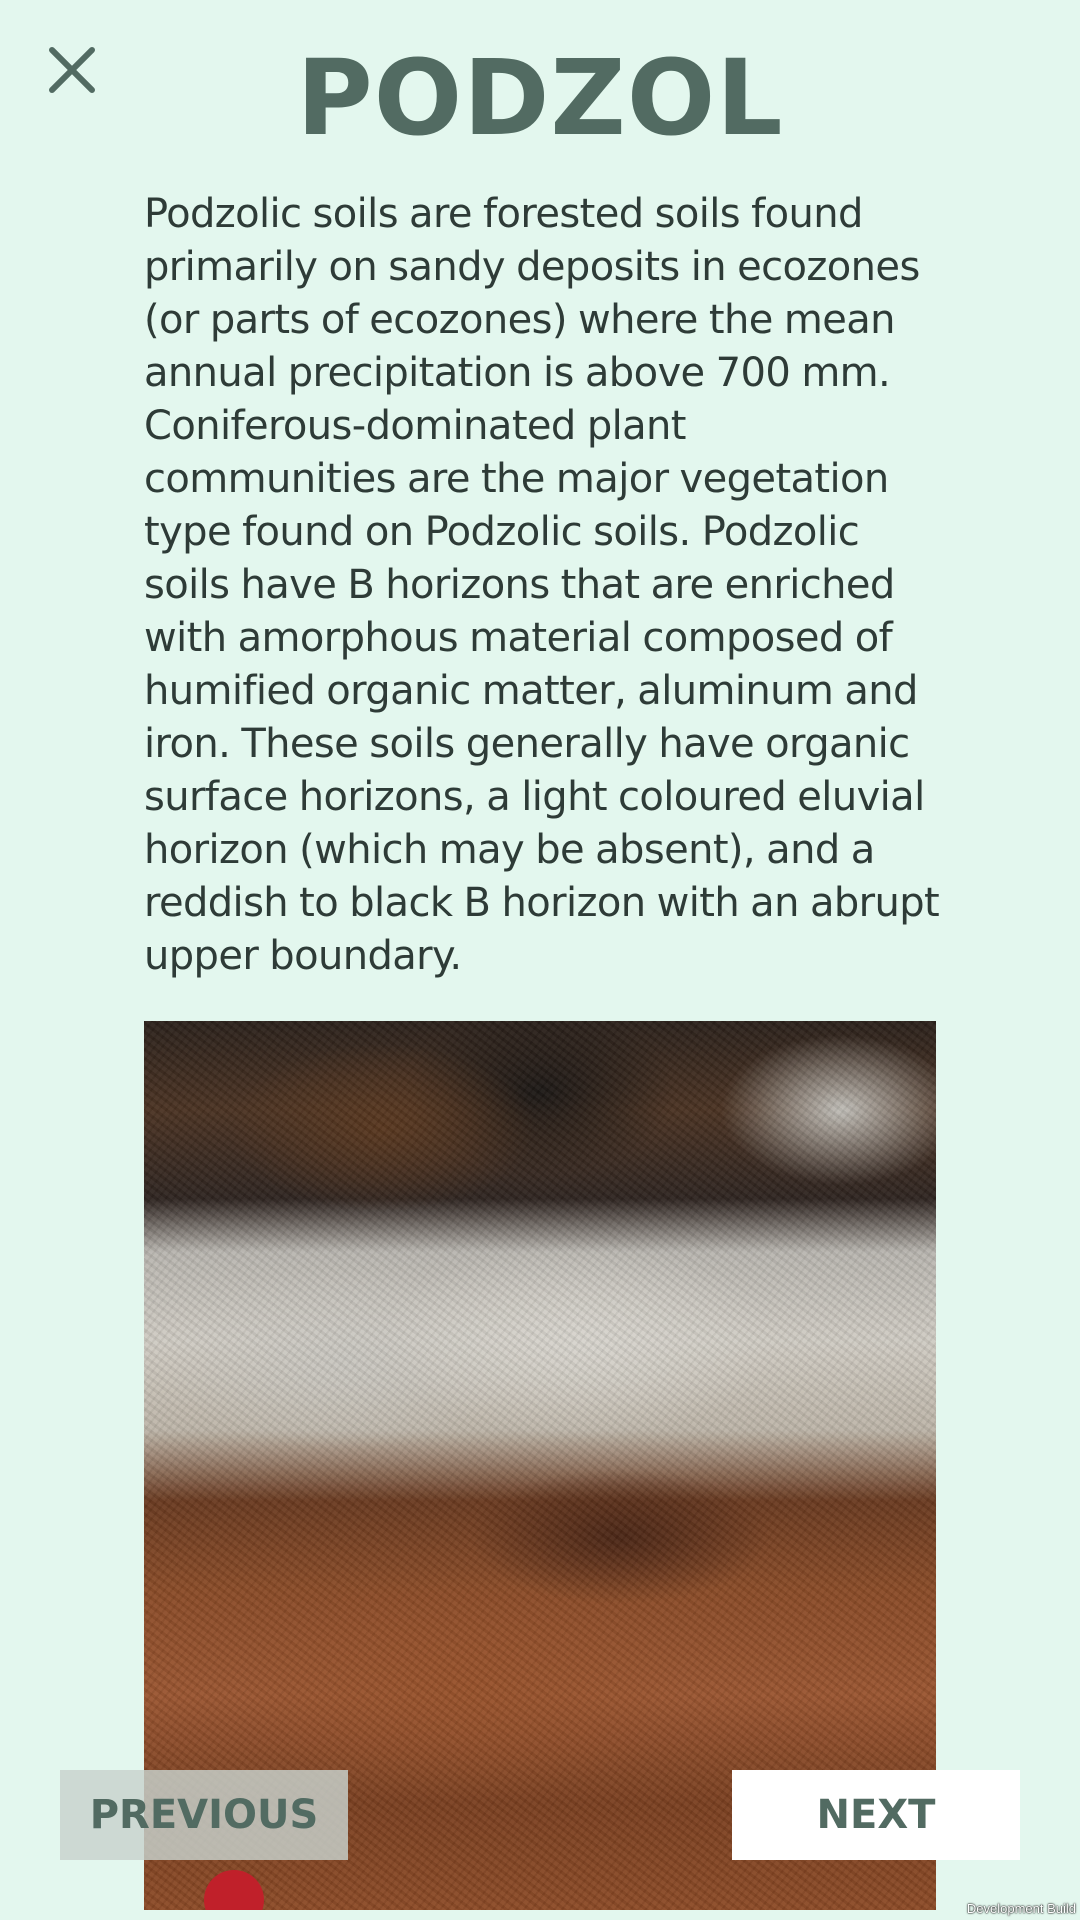 This screenshot has width=1080, height=1920. I want to click on page-title: PODZOL, so click(540, 98).